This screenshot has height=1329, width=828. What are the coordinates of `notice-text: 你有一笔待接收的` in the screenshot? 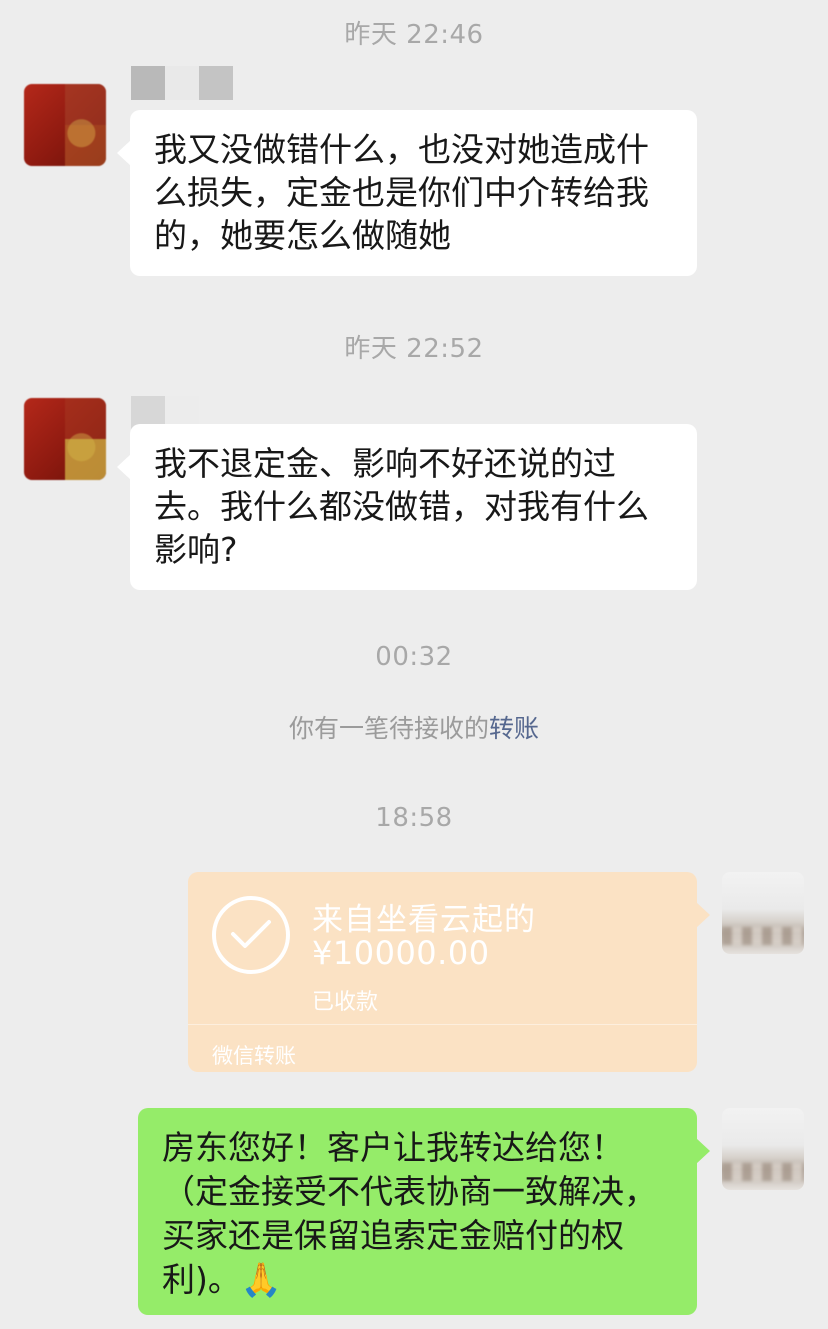 It's located at (388, 728).